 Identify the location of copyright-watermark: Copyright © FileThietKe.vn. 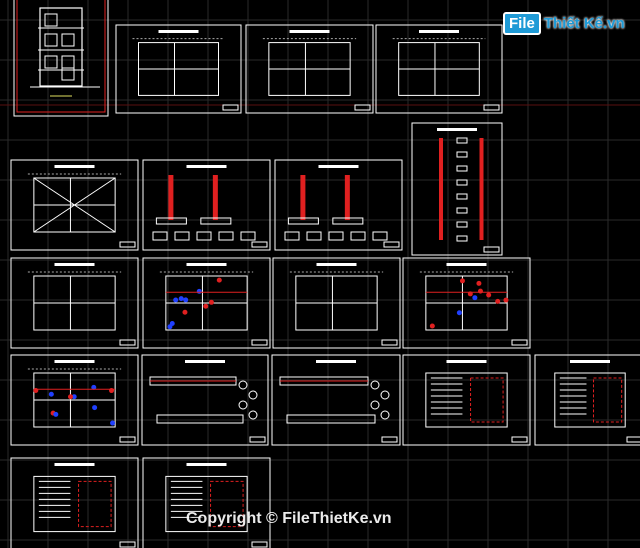
(289, 518).